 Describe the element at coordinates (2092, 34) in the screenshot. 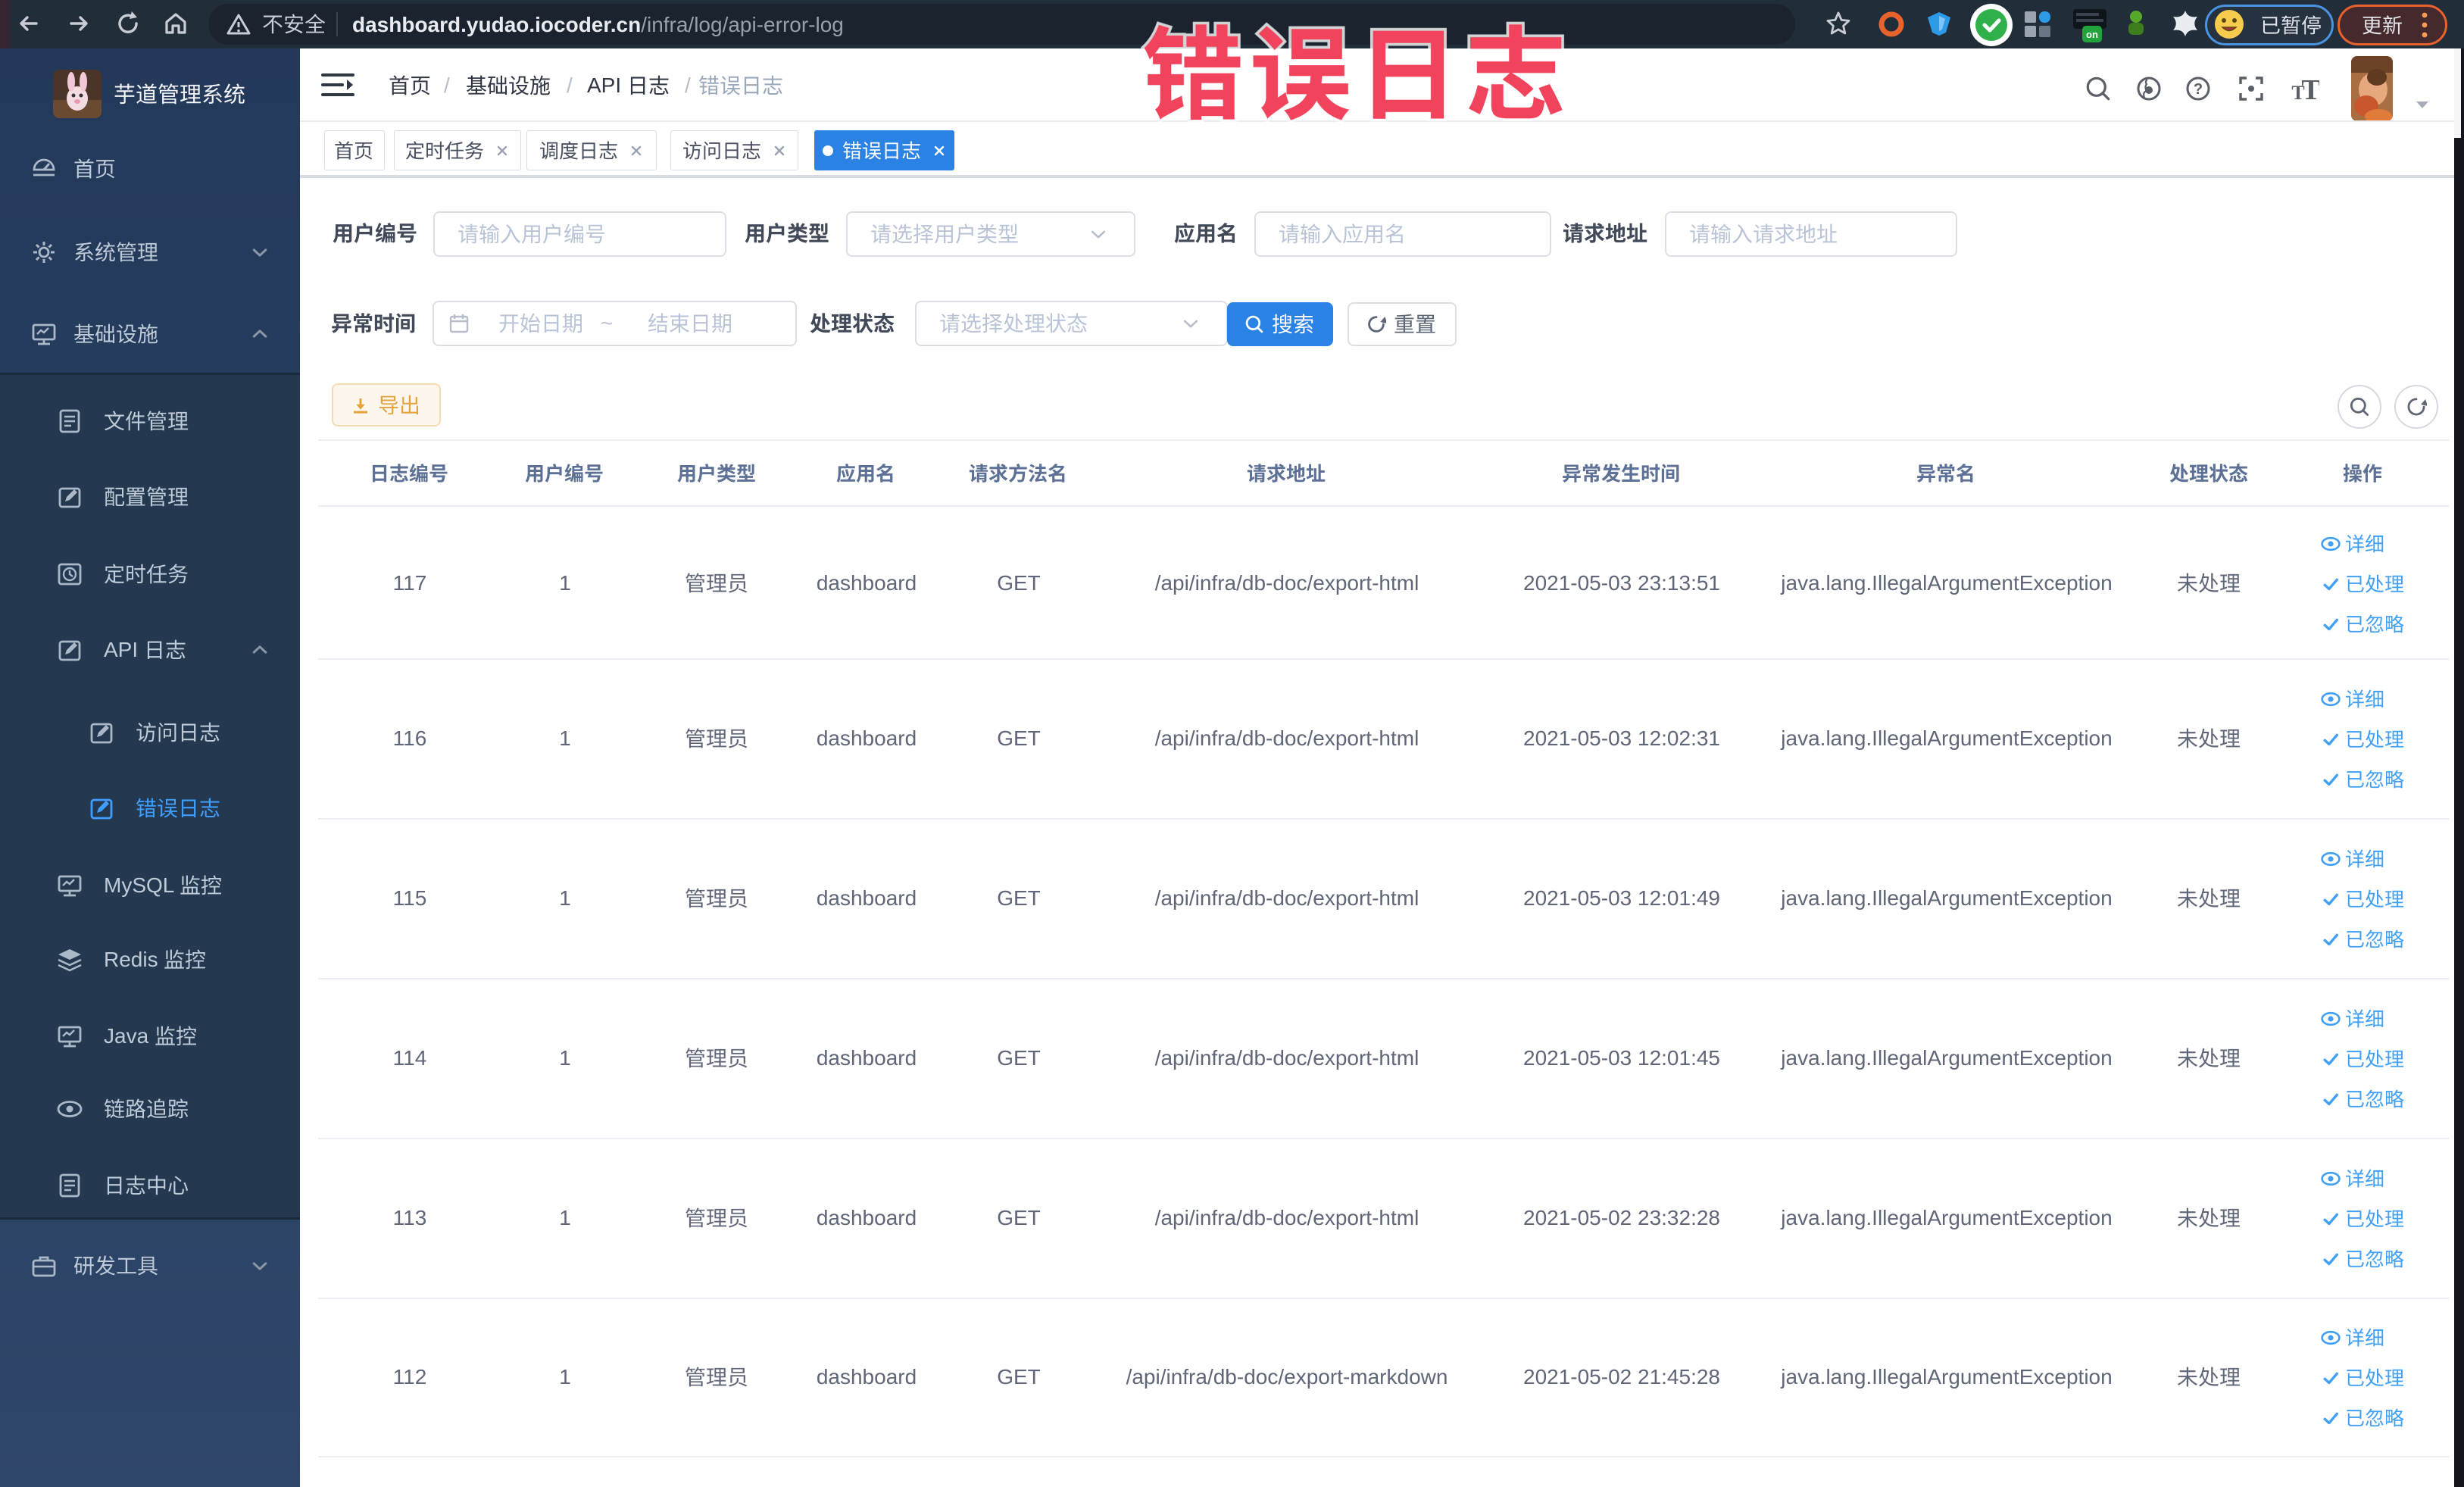

I see `svg-text: on` at that location.